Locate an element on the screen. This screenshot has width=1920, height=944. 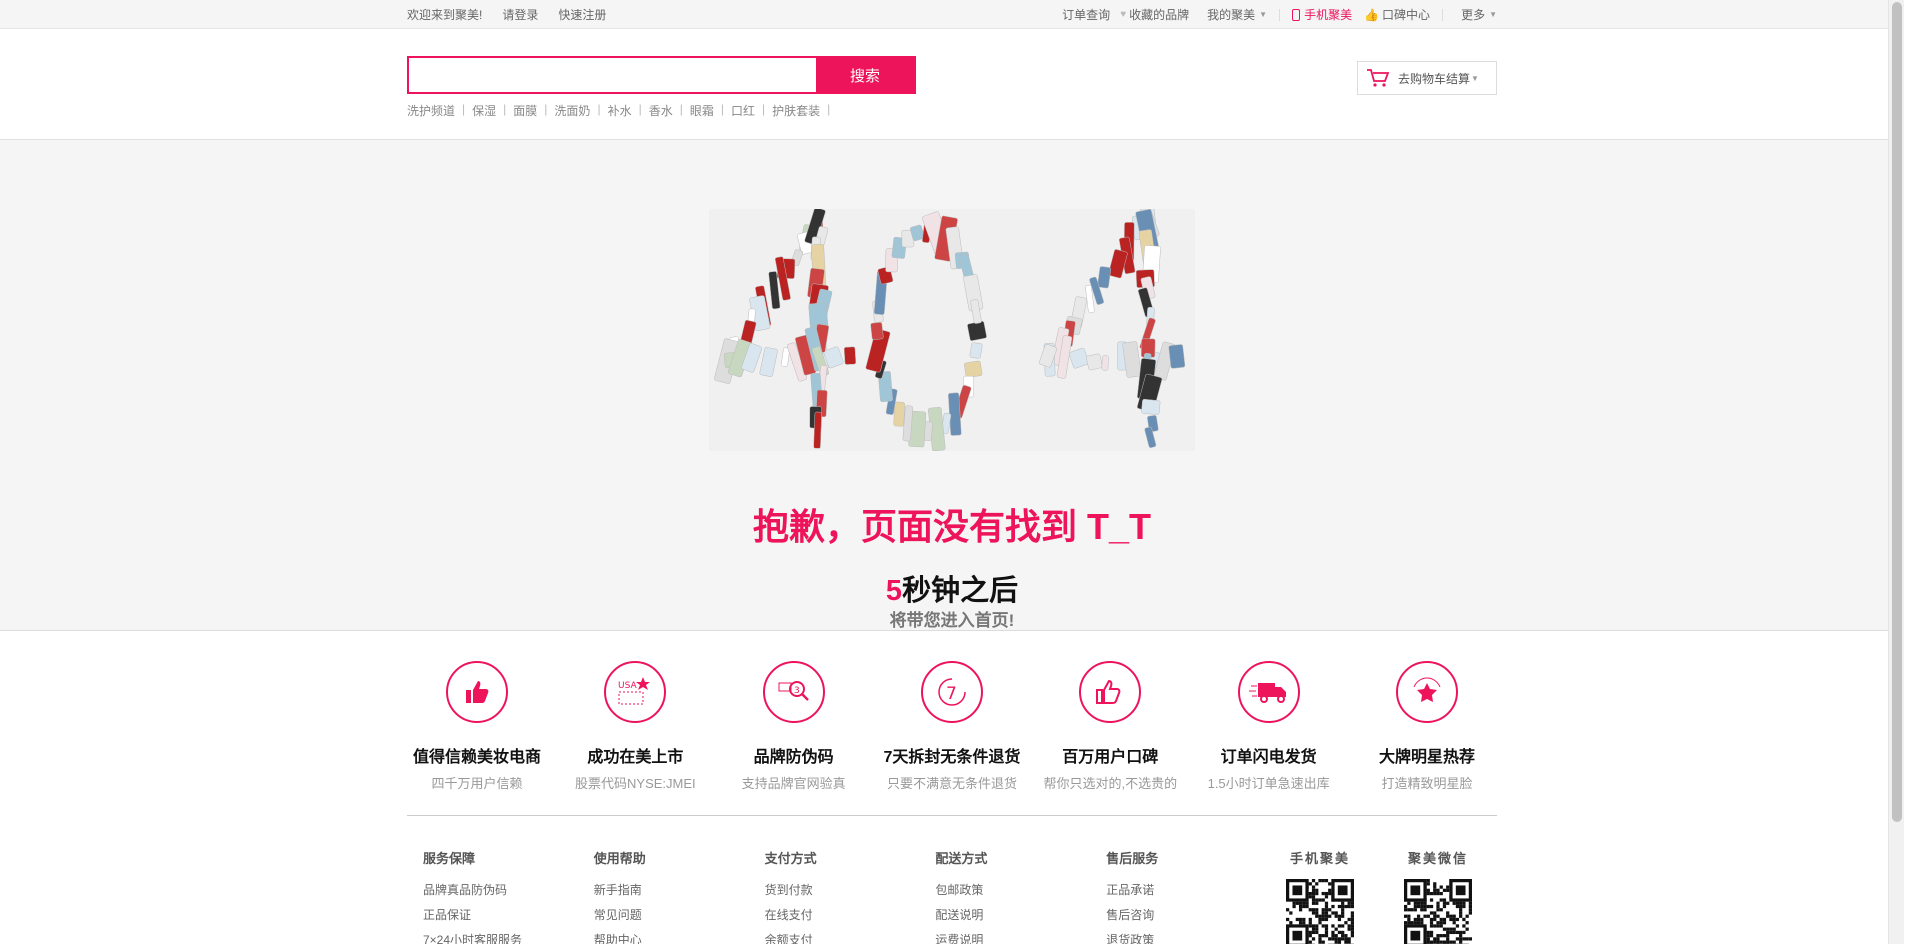
footer-link: 货到付款 is located at coordinates (842, 889).